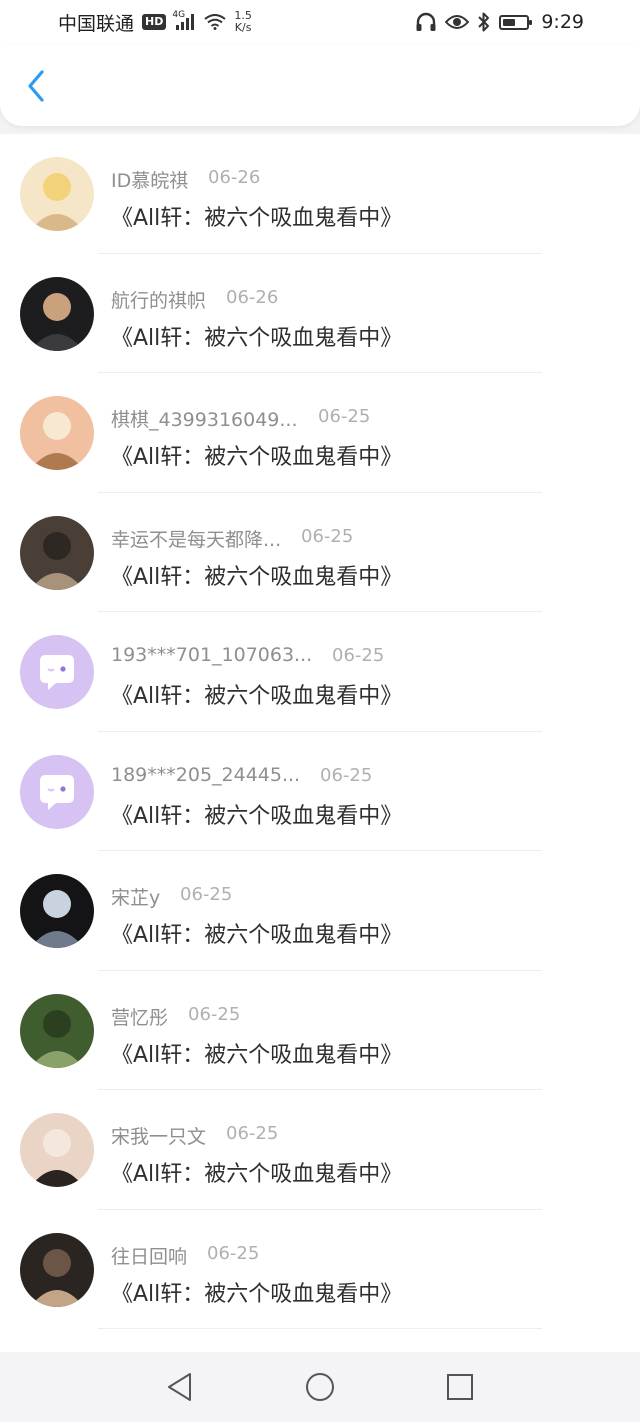  I want to click on list-item: 宋我一只文 06-25 《All轩：被六个吸血鬼看中》, so click(320, 1150).